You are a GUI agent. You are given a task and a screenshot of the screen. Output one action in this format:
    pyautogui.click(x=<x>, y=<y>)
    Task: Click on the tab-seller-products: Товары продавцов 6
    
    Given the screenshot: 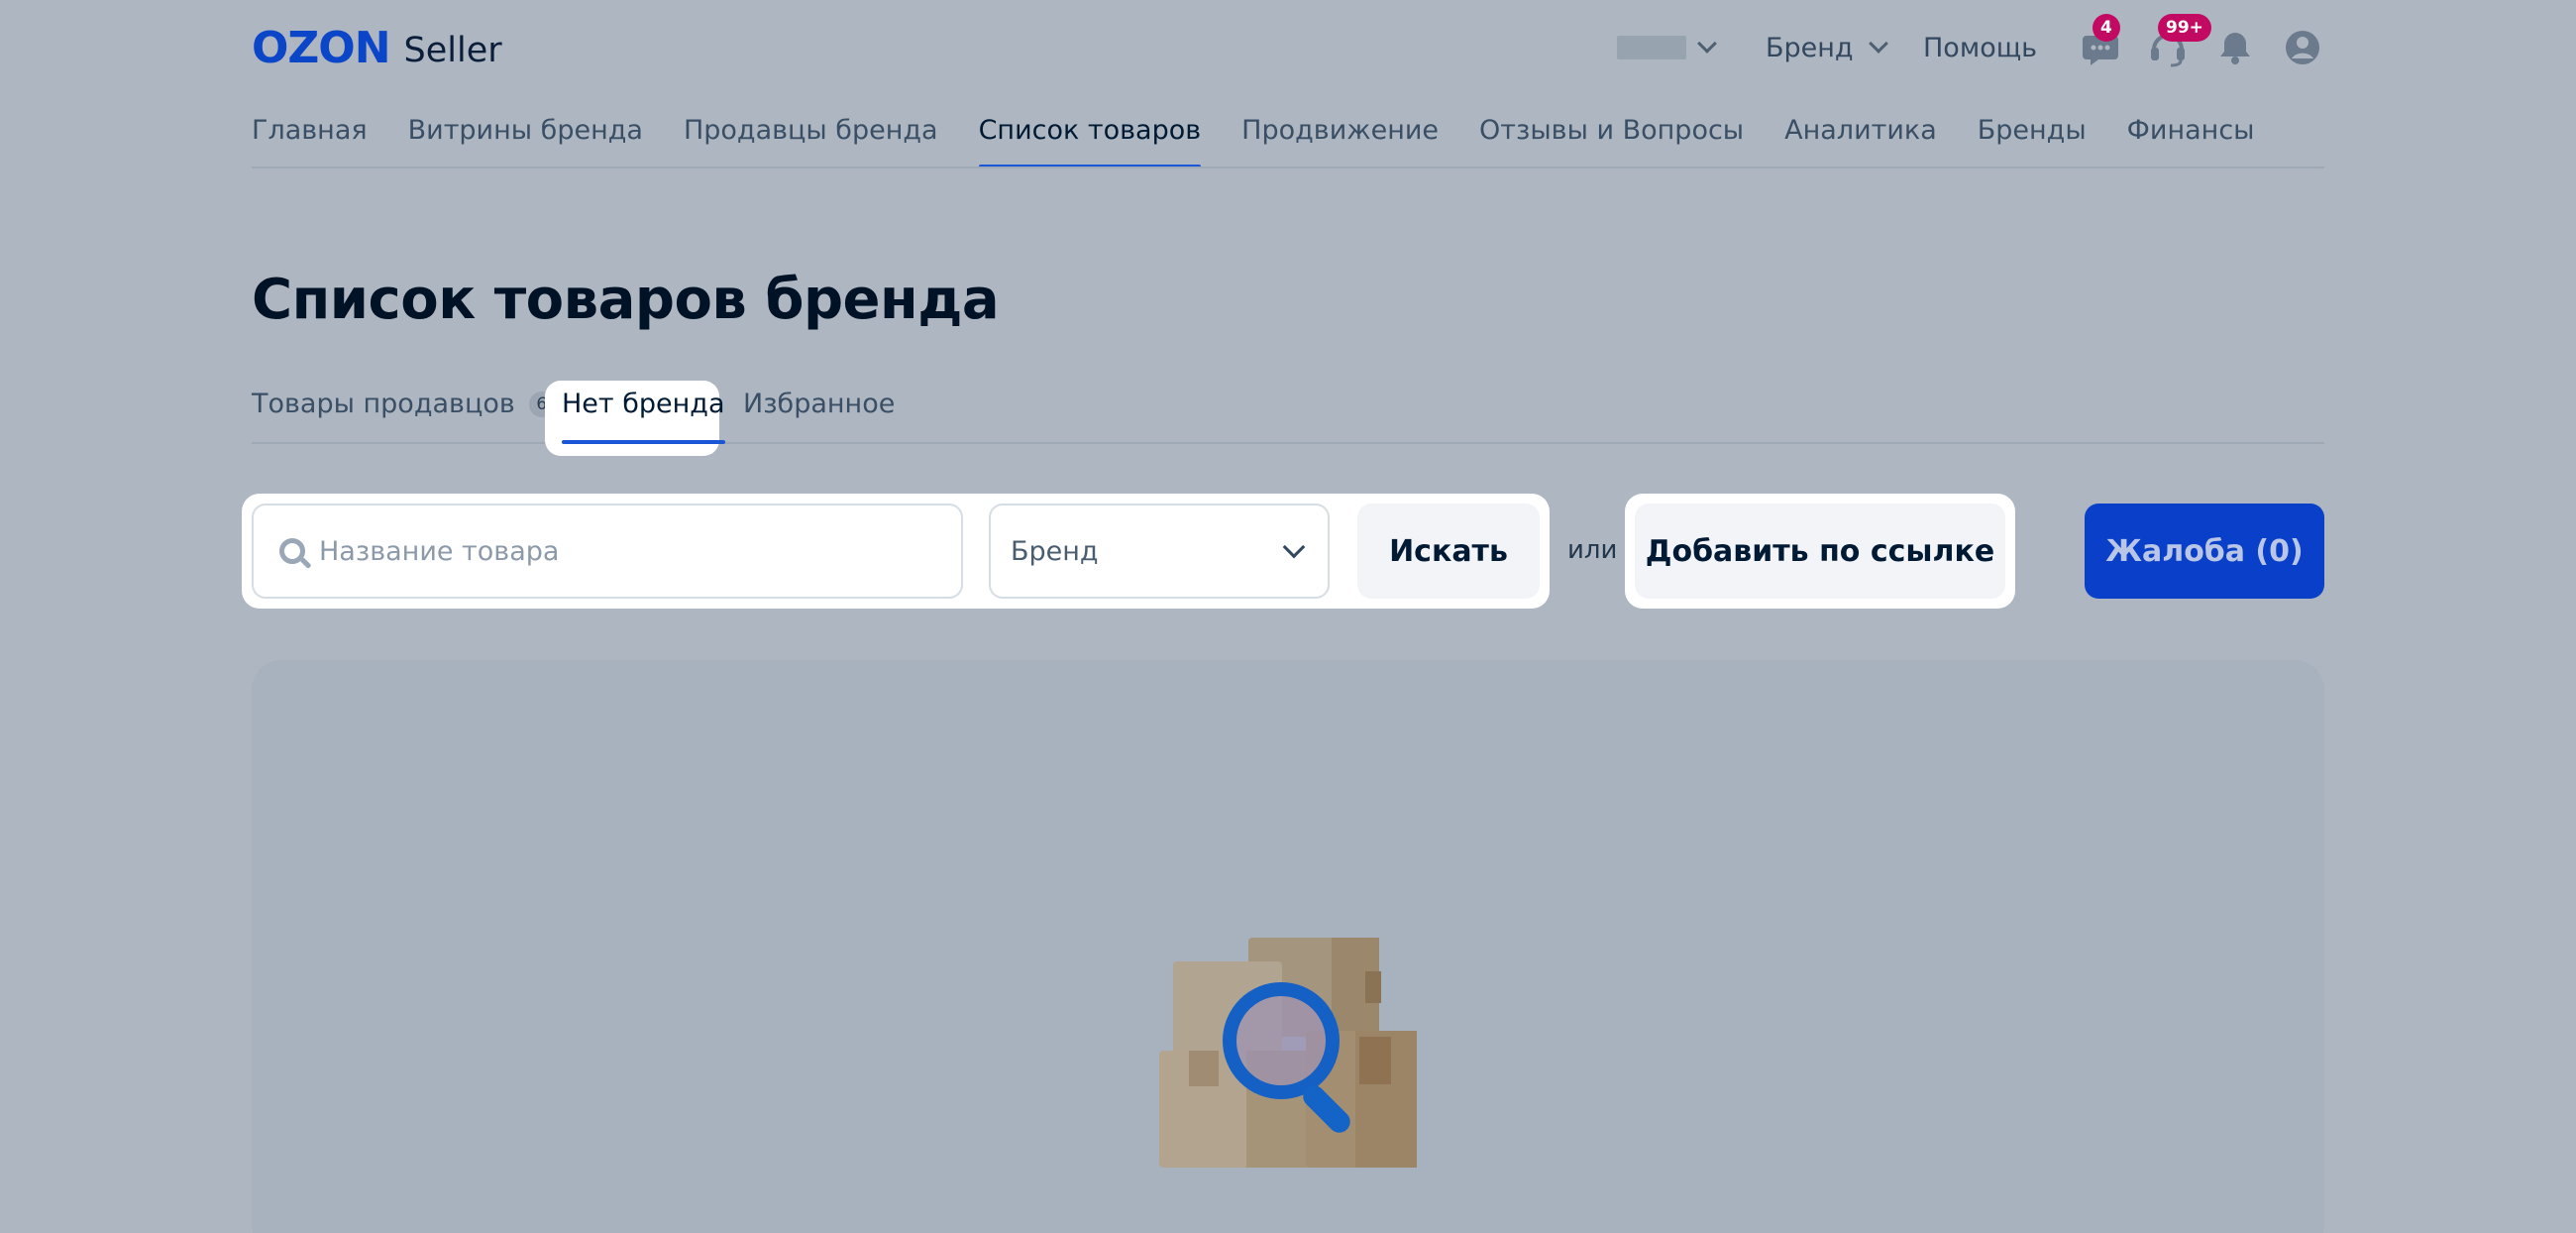 What is the action you would take?
    pyautogui.click(x=404, y=404)
    